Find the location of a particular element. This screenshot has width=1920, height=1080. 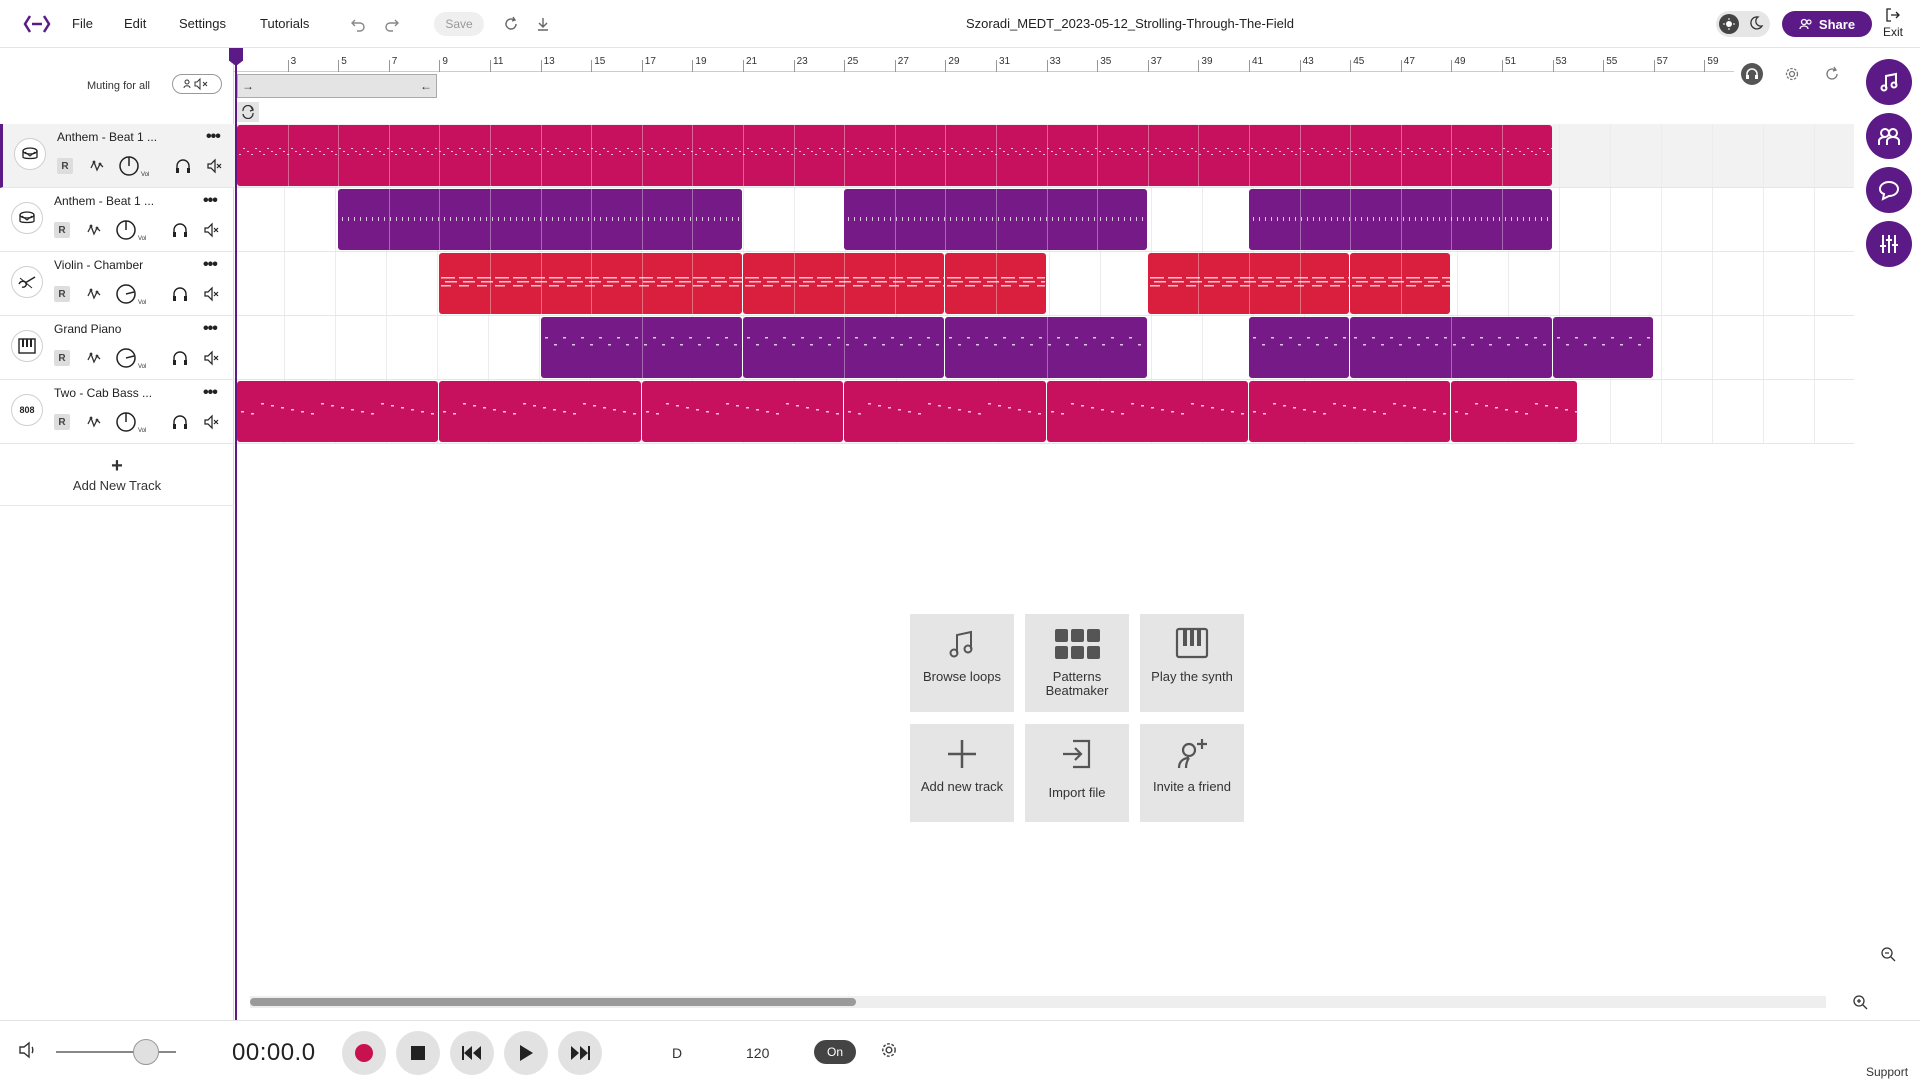

invite-friend-tile: Invite a friend is located at coordinates (1192, 773).